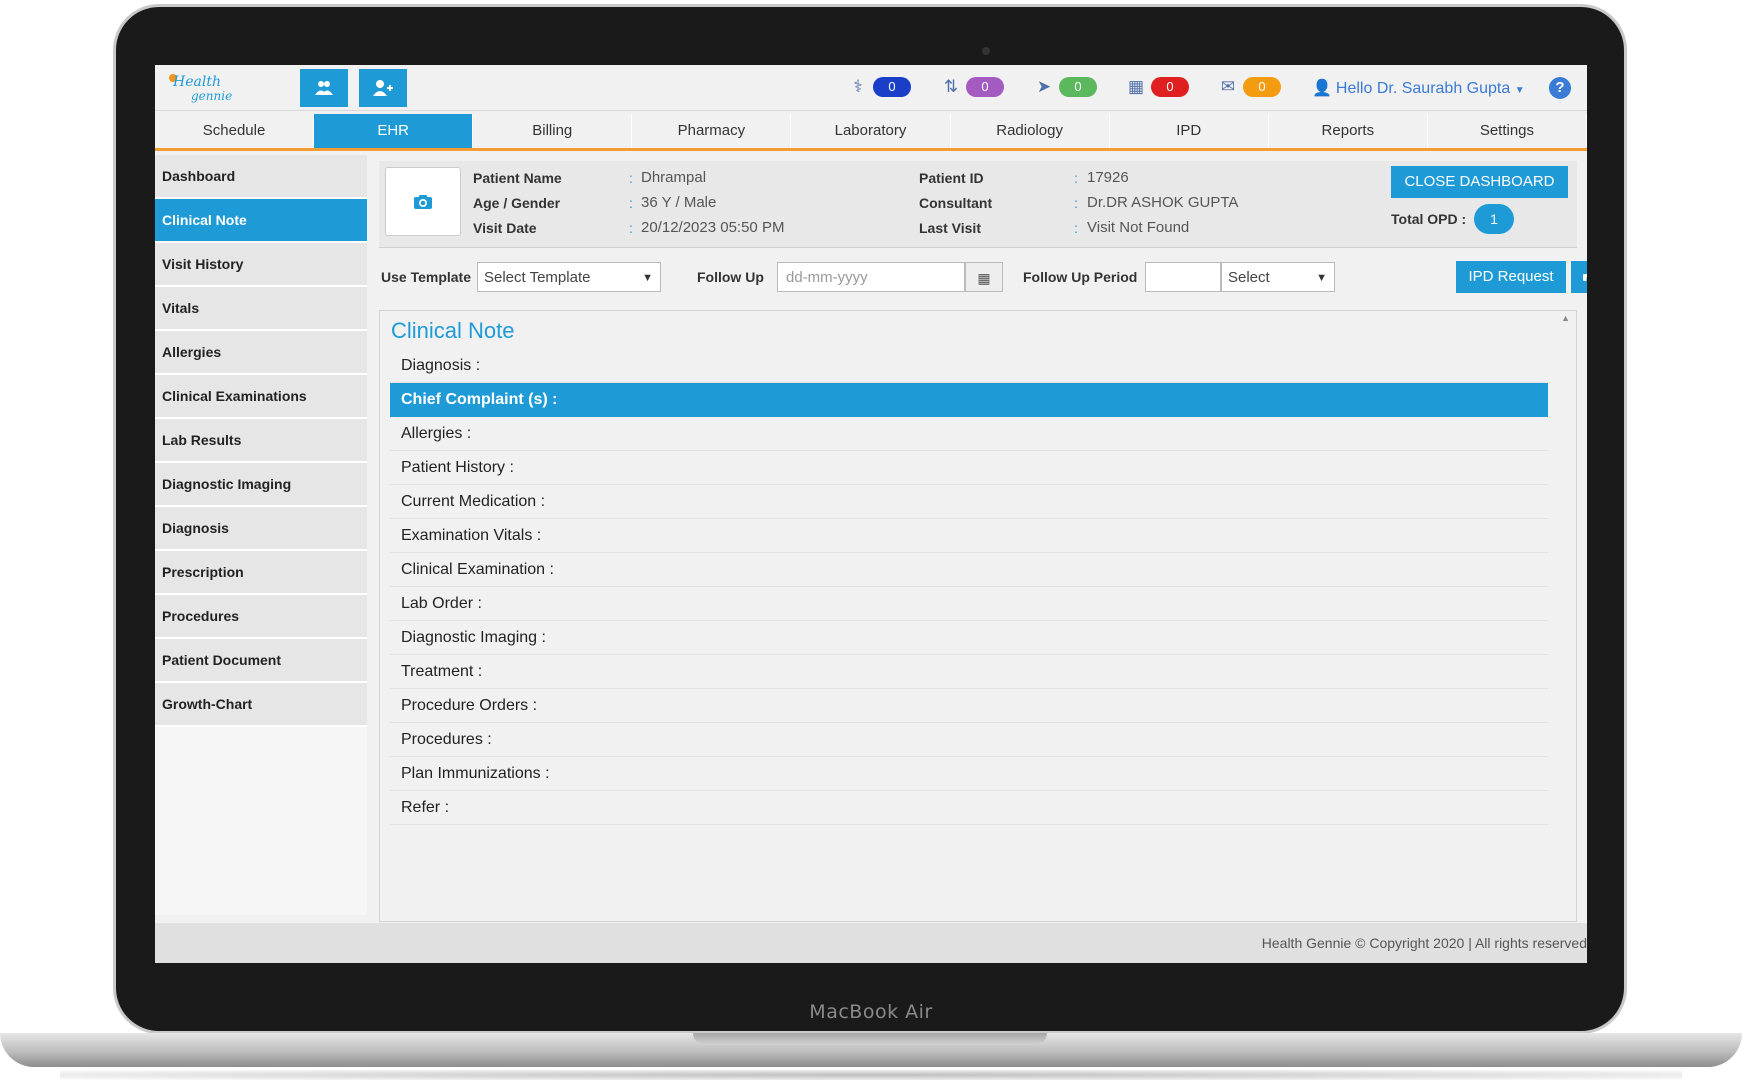 The image size is (1742, 1090). I want to click on close-dashboard-button: CLOSE DASHBOARD, so click(1479, 182).